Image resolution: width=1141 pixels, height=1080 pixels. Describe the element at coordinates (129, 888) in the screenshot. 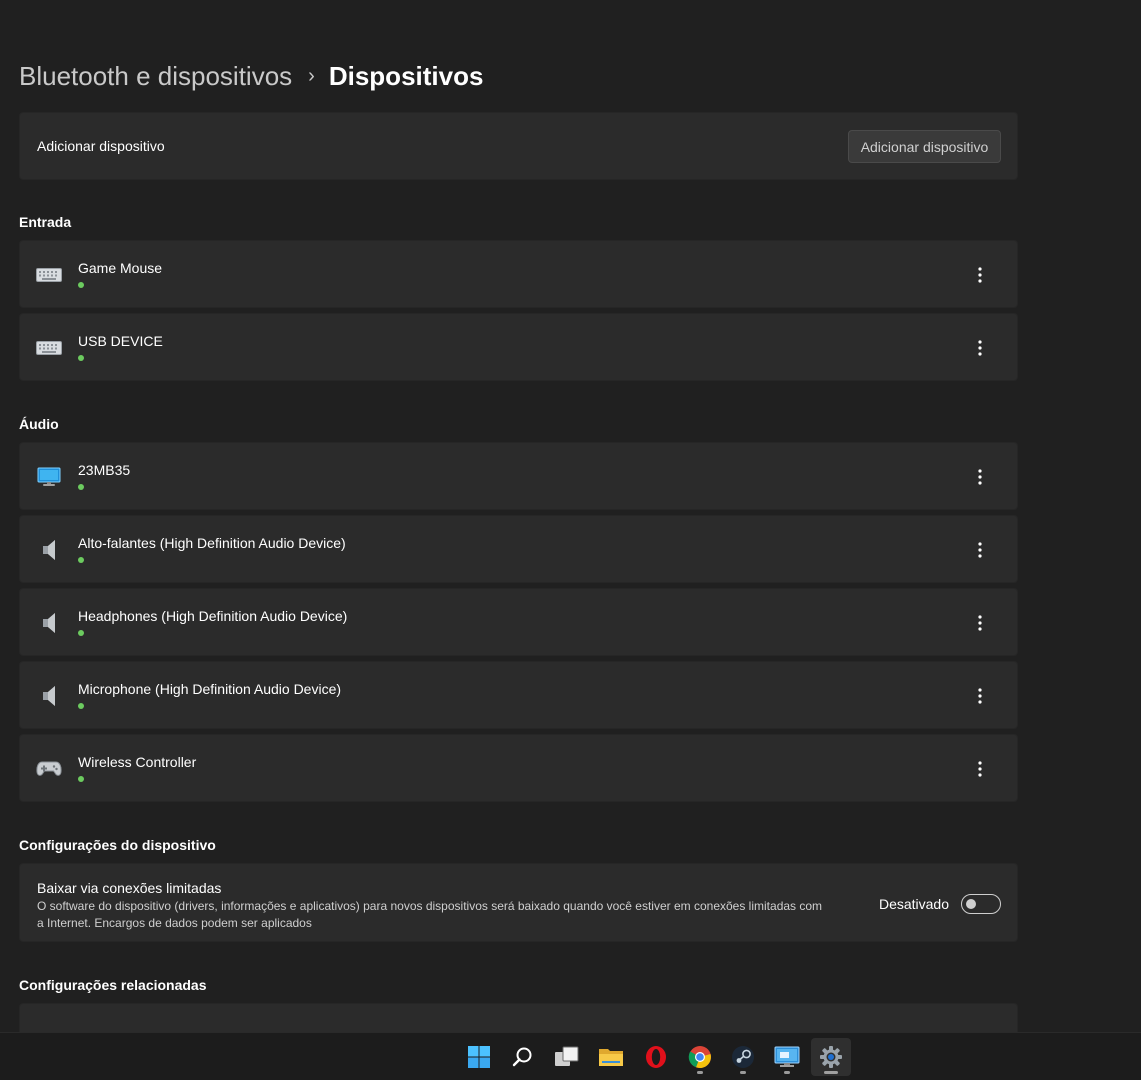

I see `setting-title: Baixar via conexões limitadas` at that location.